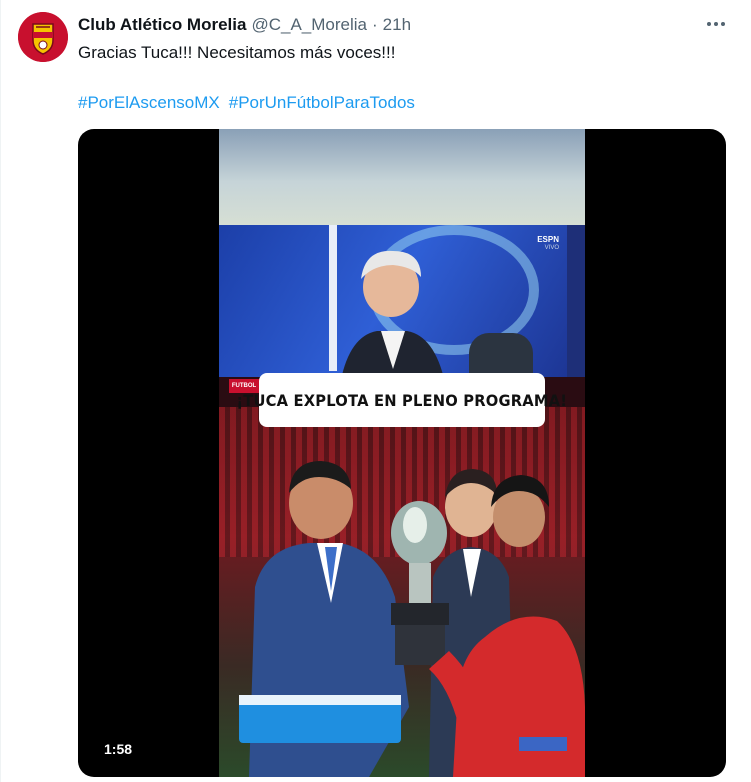 Image resolution: width=751 pixels, height=782 pixels. Describe the element at coordinates (322, 103) in the screenshot. I see `hashtag-link: #PorUnFútbolParaTodos` at that location.